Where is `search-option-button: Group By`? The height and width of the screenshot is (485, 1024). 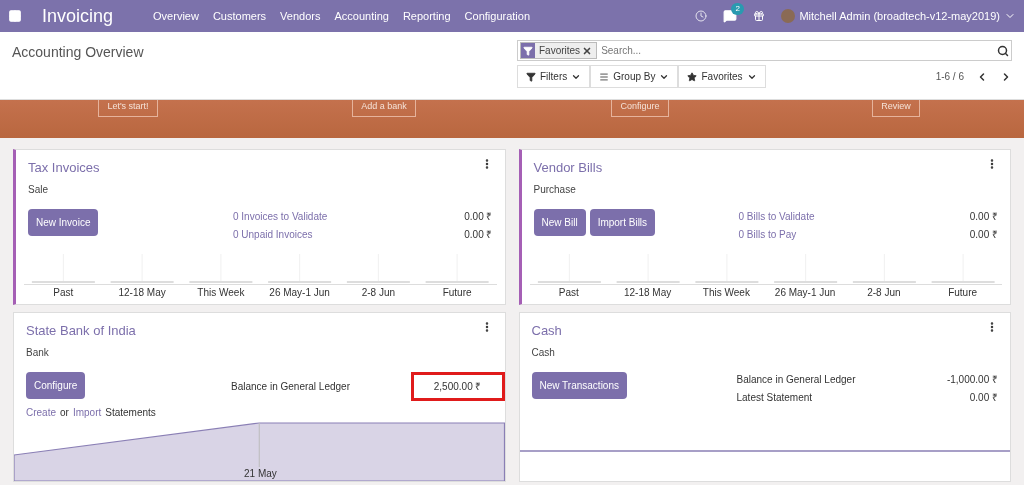 search-option-button: Group By is located at coordinates (634, 76).